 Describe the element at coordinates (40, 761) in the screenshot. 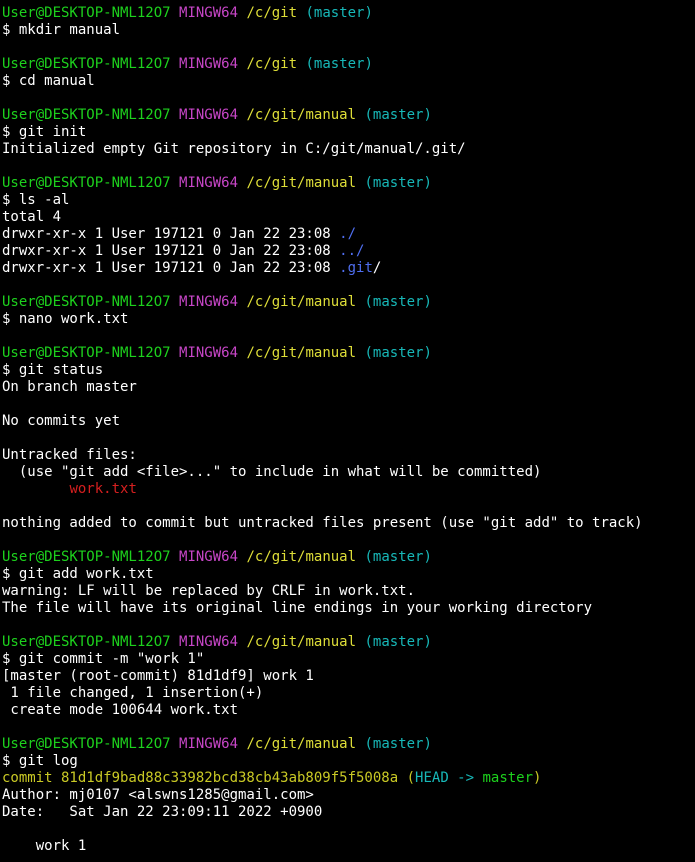

I see `terminal-text: $ git log` at that location.